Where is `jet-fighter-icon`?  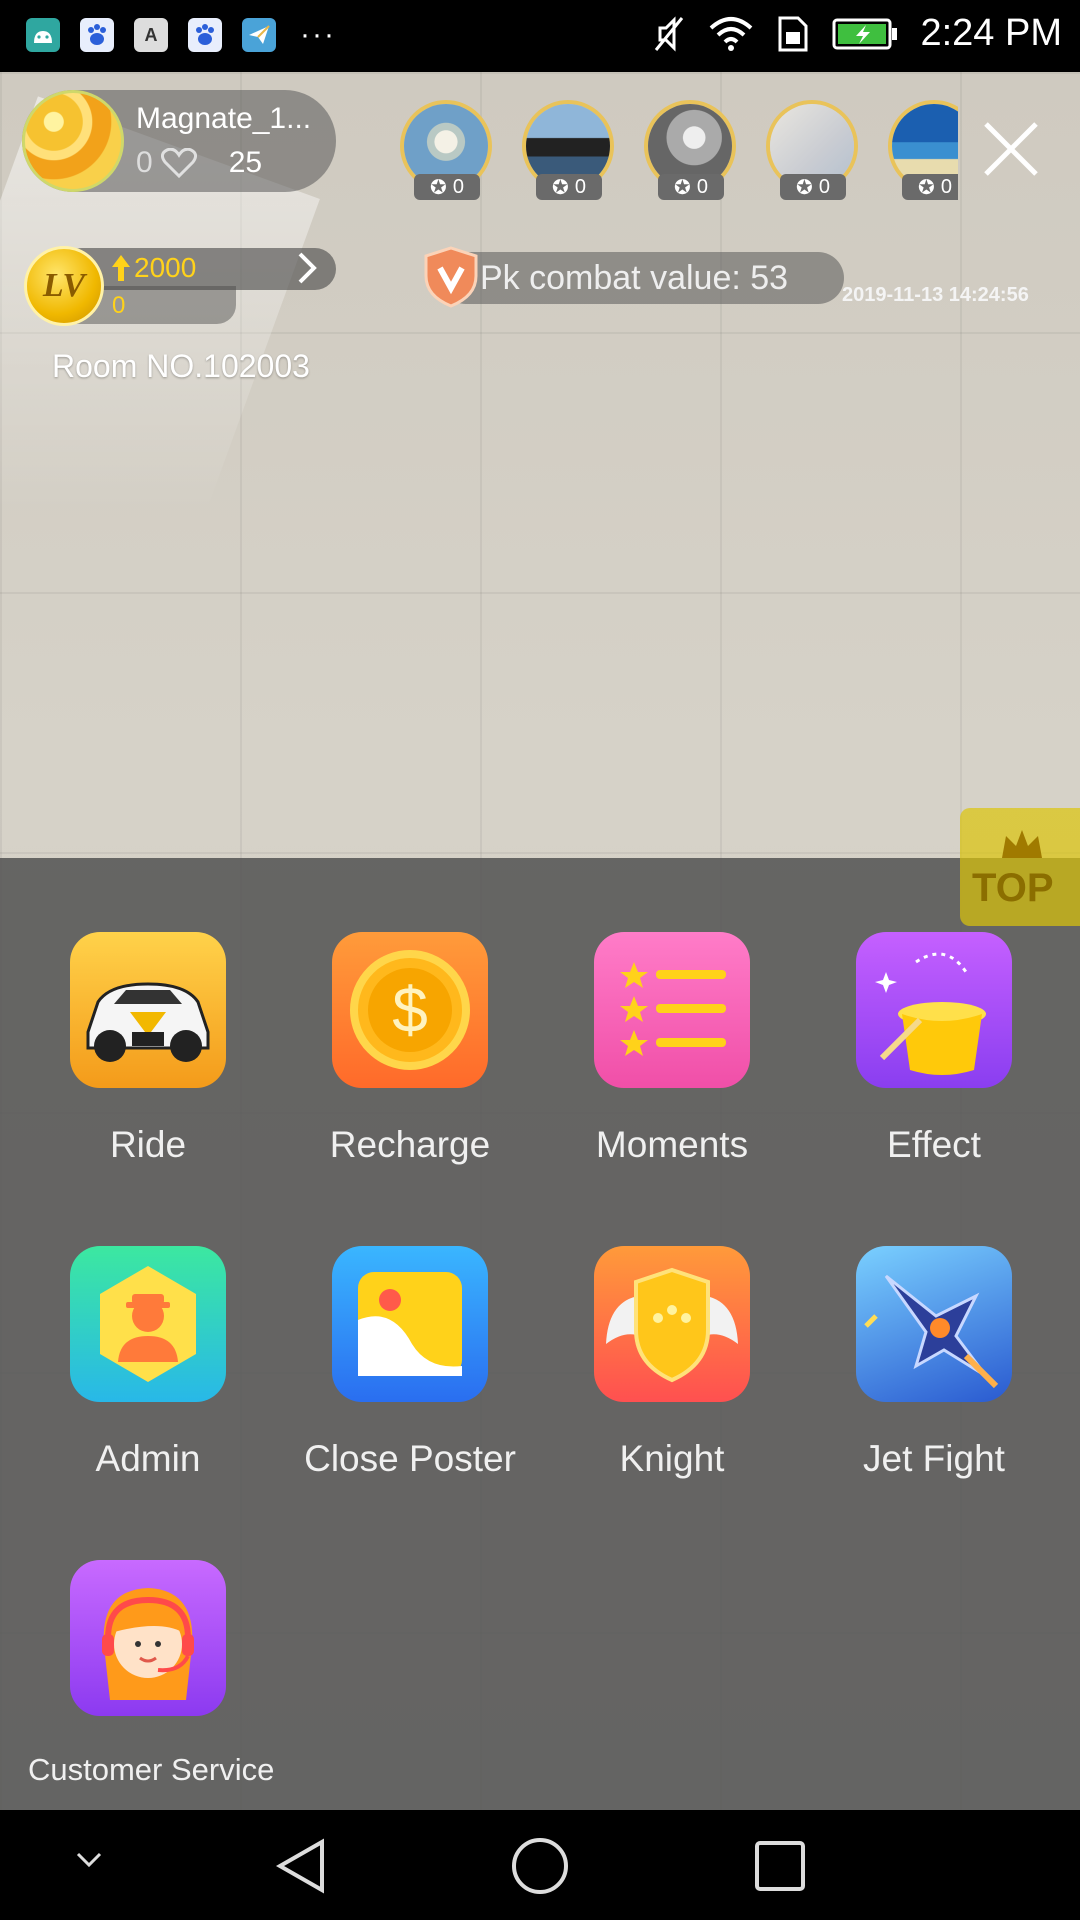 jet-fighter-icon is located at coordinates (934, 1324).